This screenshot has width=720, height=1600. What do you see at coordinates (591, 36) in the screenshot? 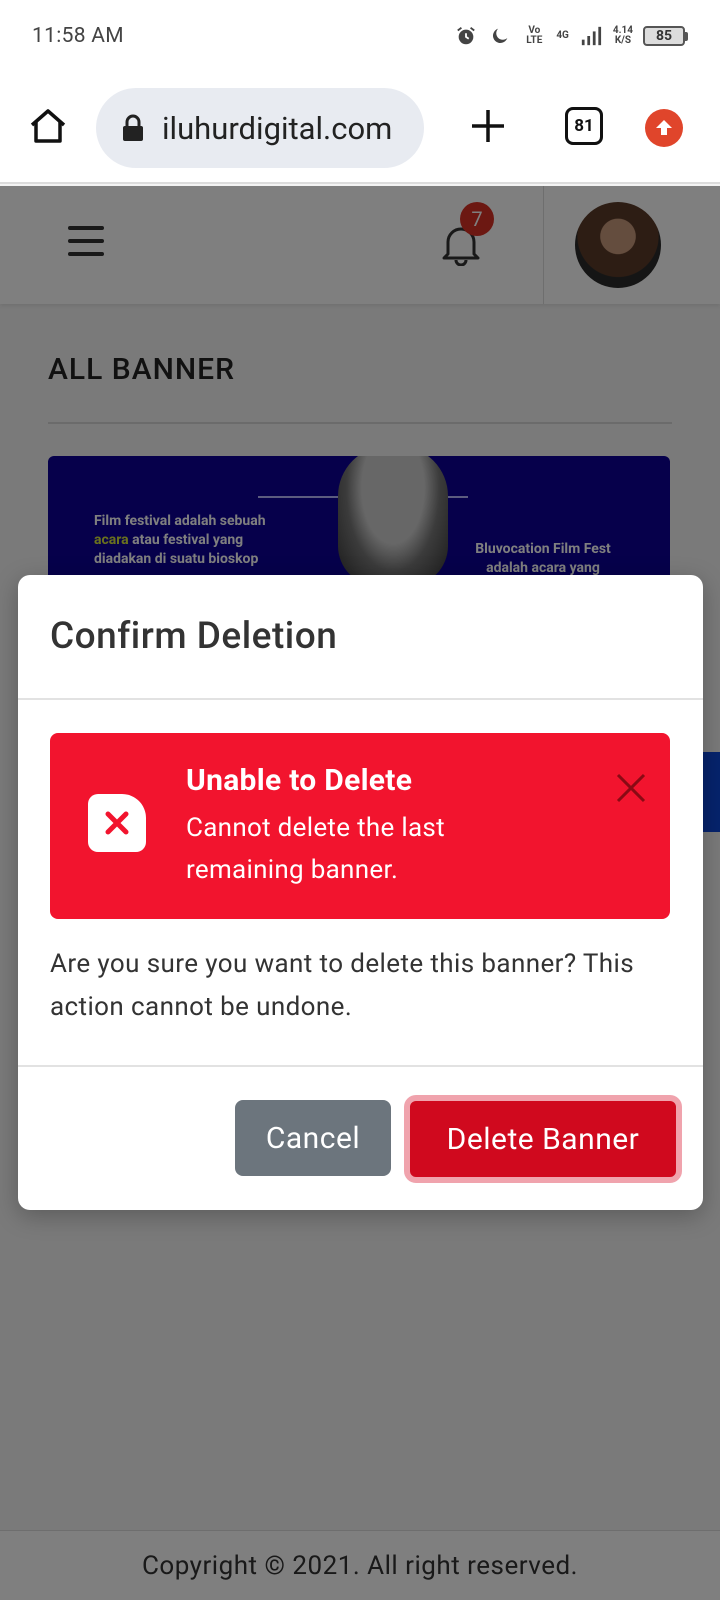
I see `signal-icon` at bounding box center [591, 36].